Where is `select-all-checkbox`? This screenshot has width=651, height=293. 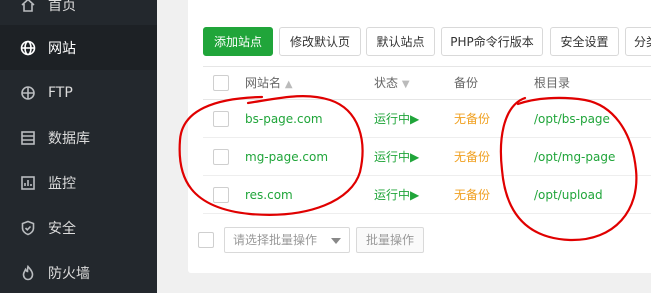 select-all-checkbox is located at coordinates (221, 83).